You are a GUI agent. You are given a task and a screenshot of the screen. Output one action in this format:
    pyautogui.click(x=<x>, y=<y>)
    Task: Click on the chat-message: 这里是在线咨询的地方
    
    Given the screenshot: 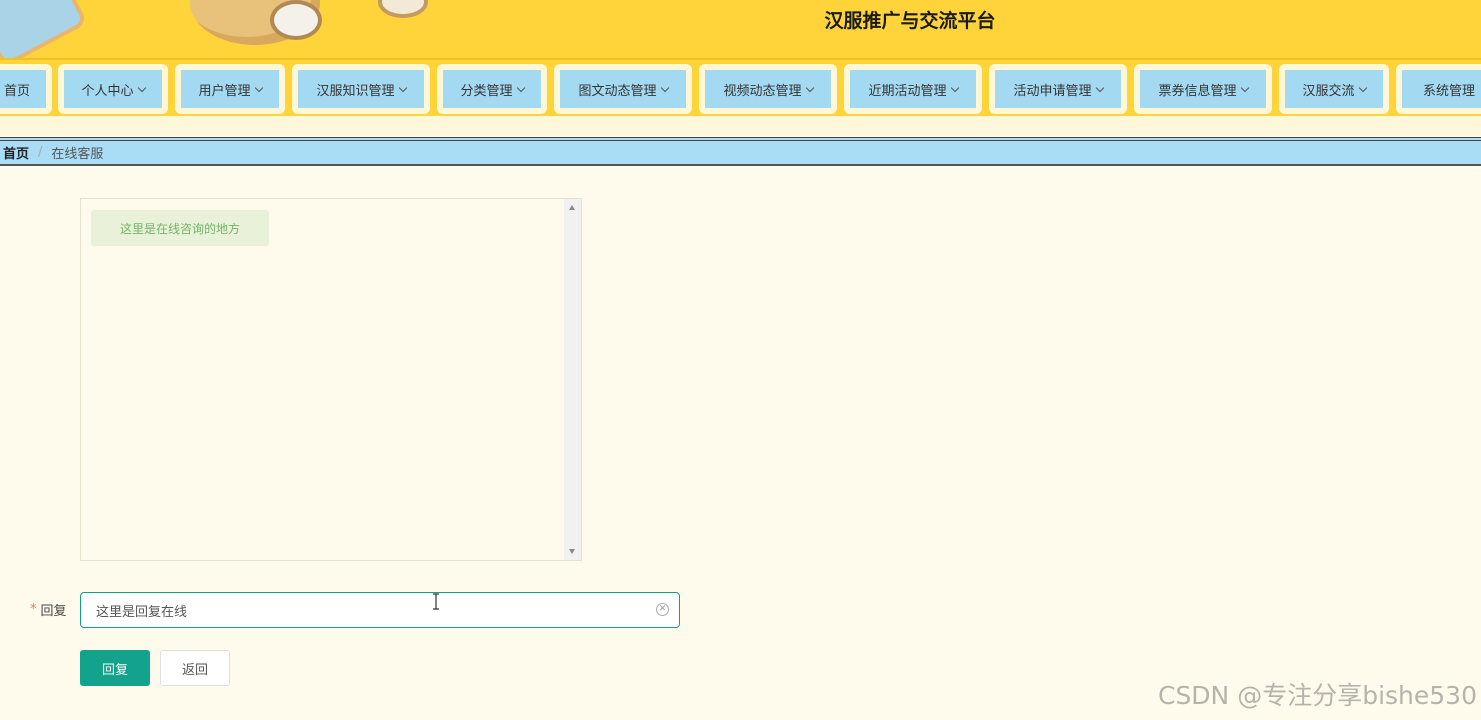 What is the action you would take?
    pyautogui.click(x=180, y=228)
    